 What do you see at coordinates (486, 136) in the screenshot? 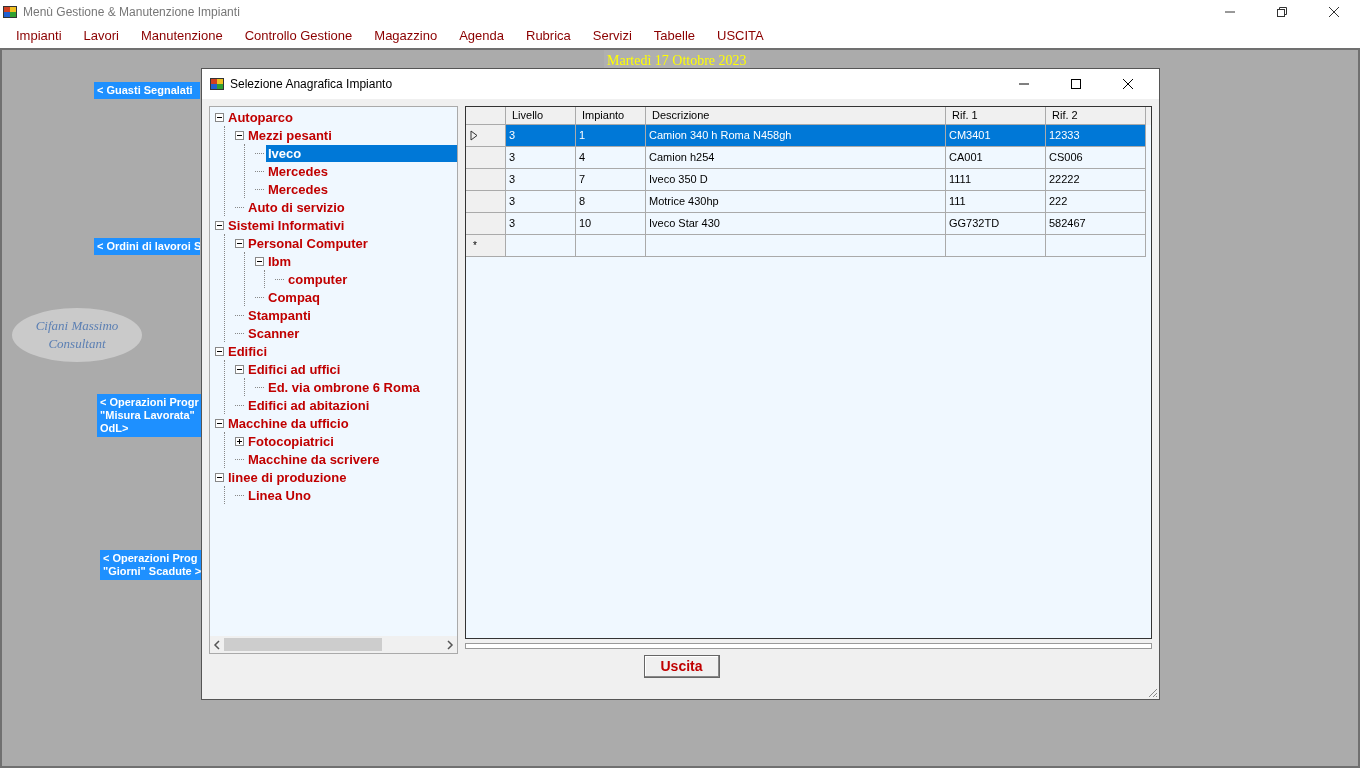
I see `row-header` at bounding box center [486, 136].